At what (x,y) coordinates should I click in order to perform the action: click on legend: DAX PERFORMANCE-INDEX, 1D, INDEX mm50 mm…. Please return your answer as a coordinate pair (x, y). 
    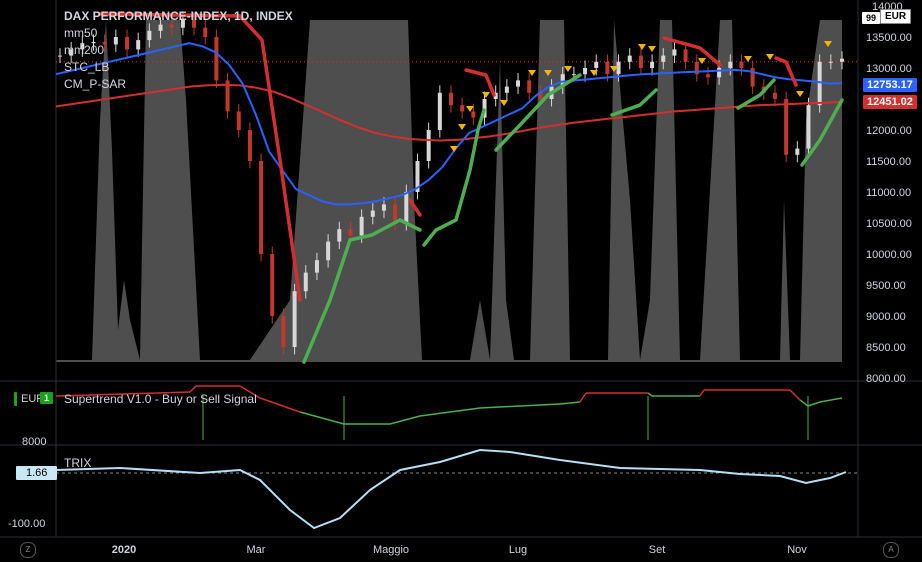
    Looking at the image, I should click on (178, 50).